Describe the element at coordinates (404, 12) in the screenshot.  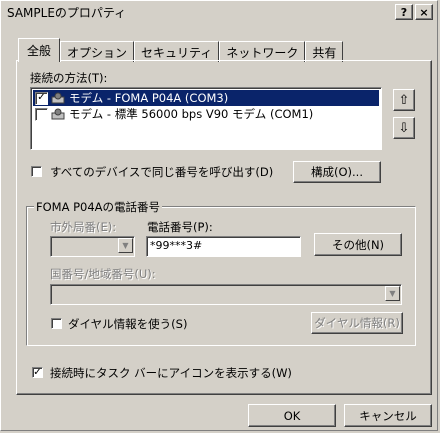
I see `help-button: ?` at that location.